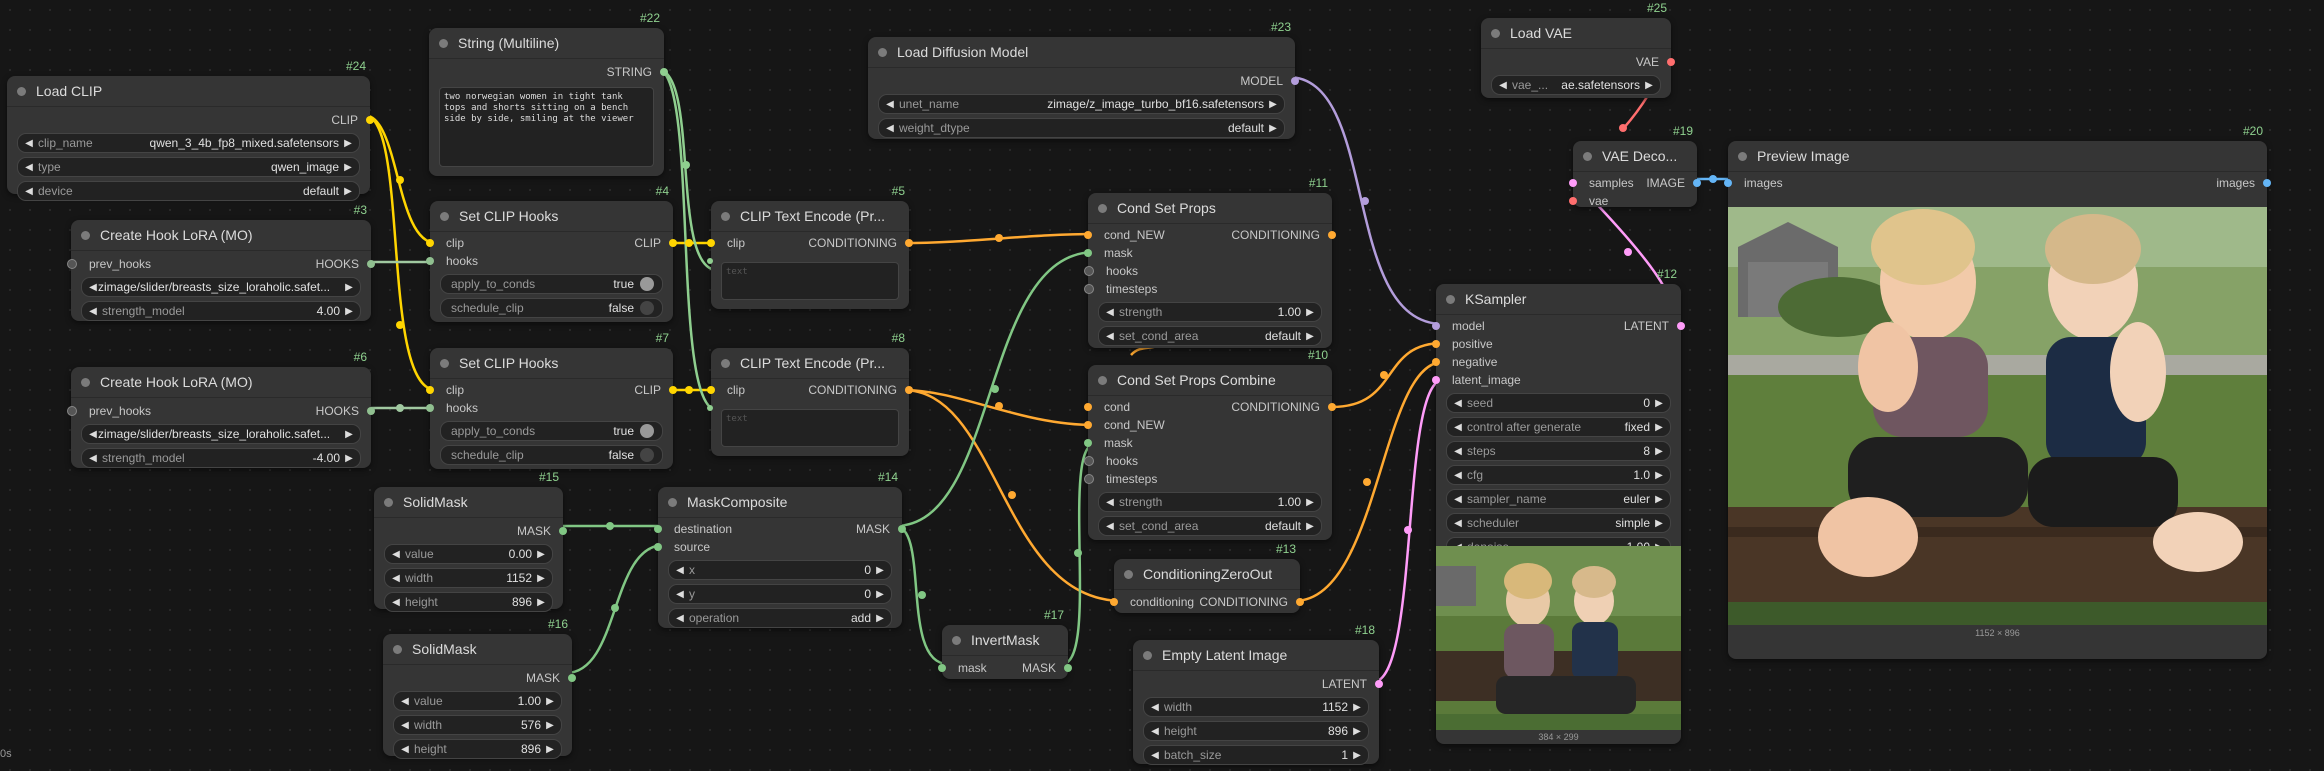 The width and height of the screenshot is (2324, 771). What do you see at coordinates (1558, 499) in the screenshot?
I see `sampler-name-combo: ◀ sampler_name euler ▶` at bounding box center [1558, 499].